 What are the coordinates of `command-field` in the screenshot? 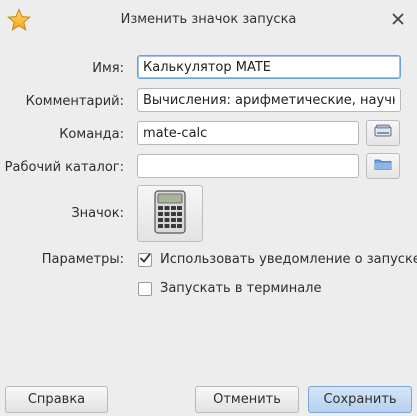 It's located at (248, 133).